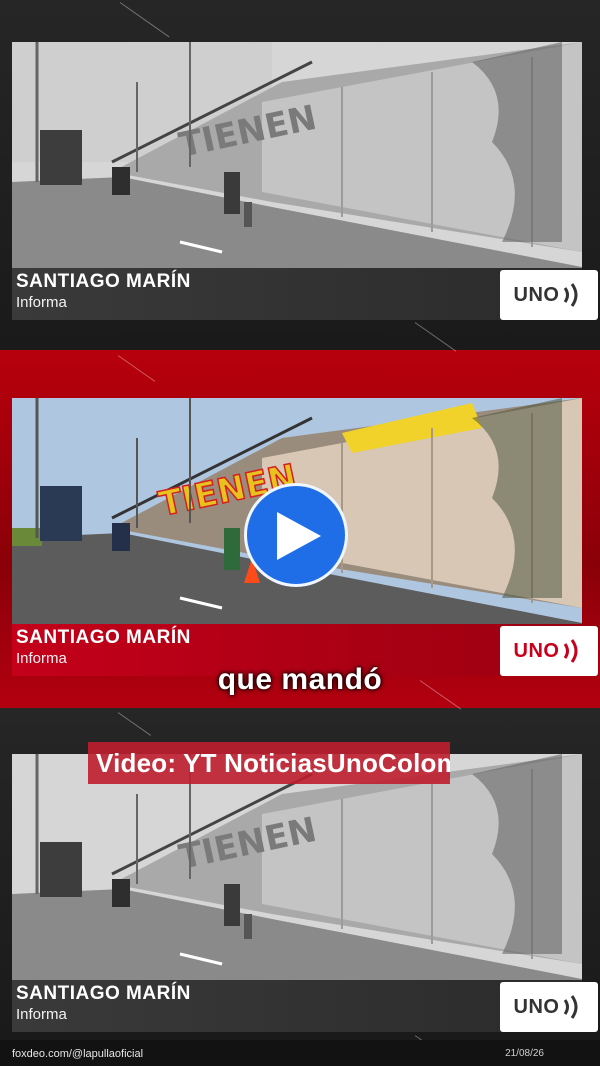 The image size is (600, 1066). I want to click on video-credit-banner: Video: YT NoticiasUnoColom, so click(269, 763).